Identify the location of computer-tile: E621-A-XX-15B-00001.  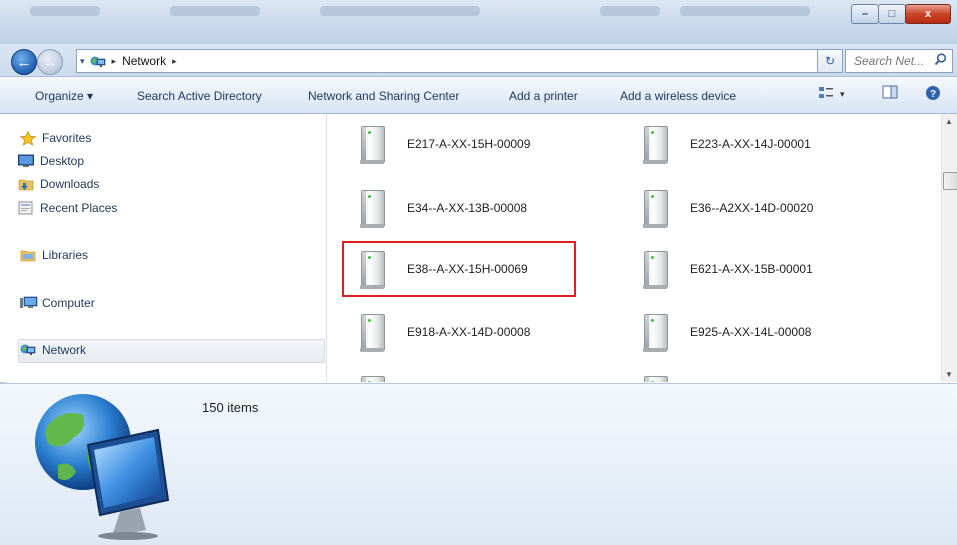
(726, 269).